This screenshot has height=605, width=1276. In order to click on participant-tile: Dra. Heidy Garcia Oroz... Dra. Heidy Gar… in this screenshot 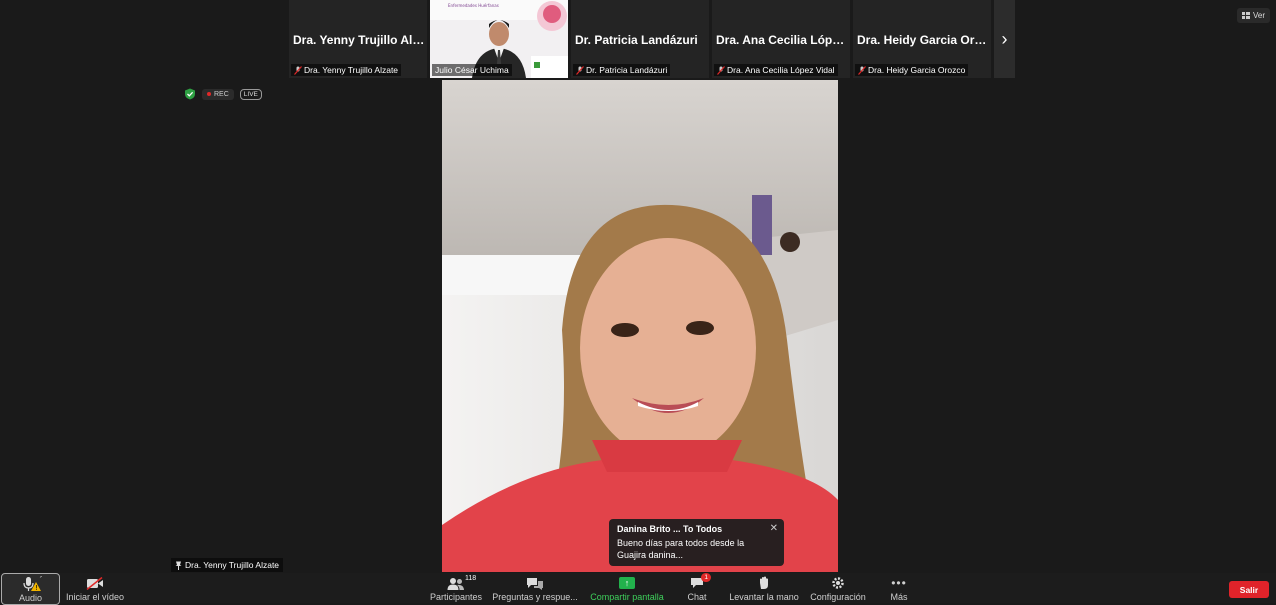, I will do `click(922, 39)`.